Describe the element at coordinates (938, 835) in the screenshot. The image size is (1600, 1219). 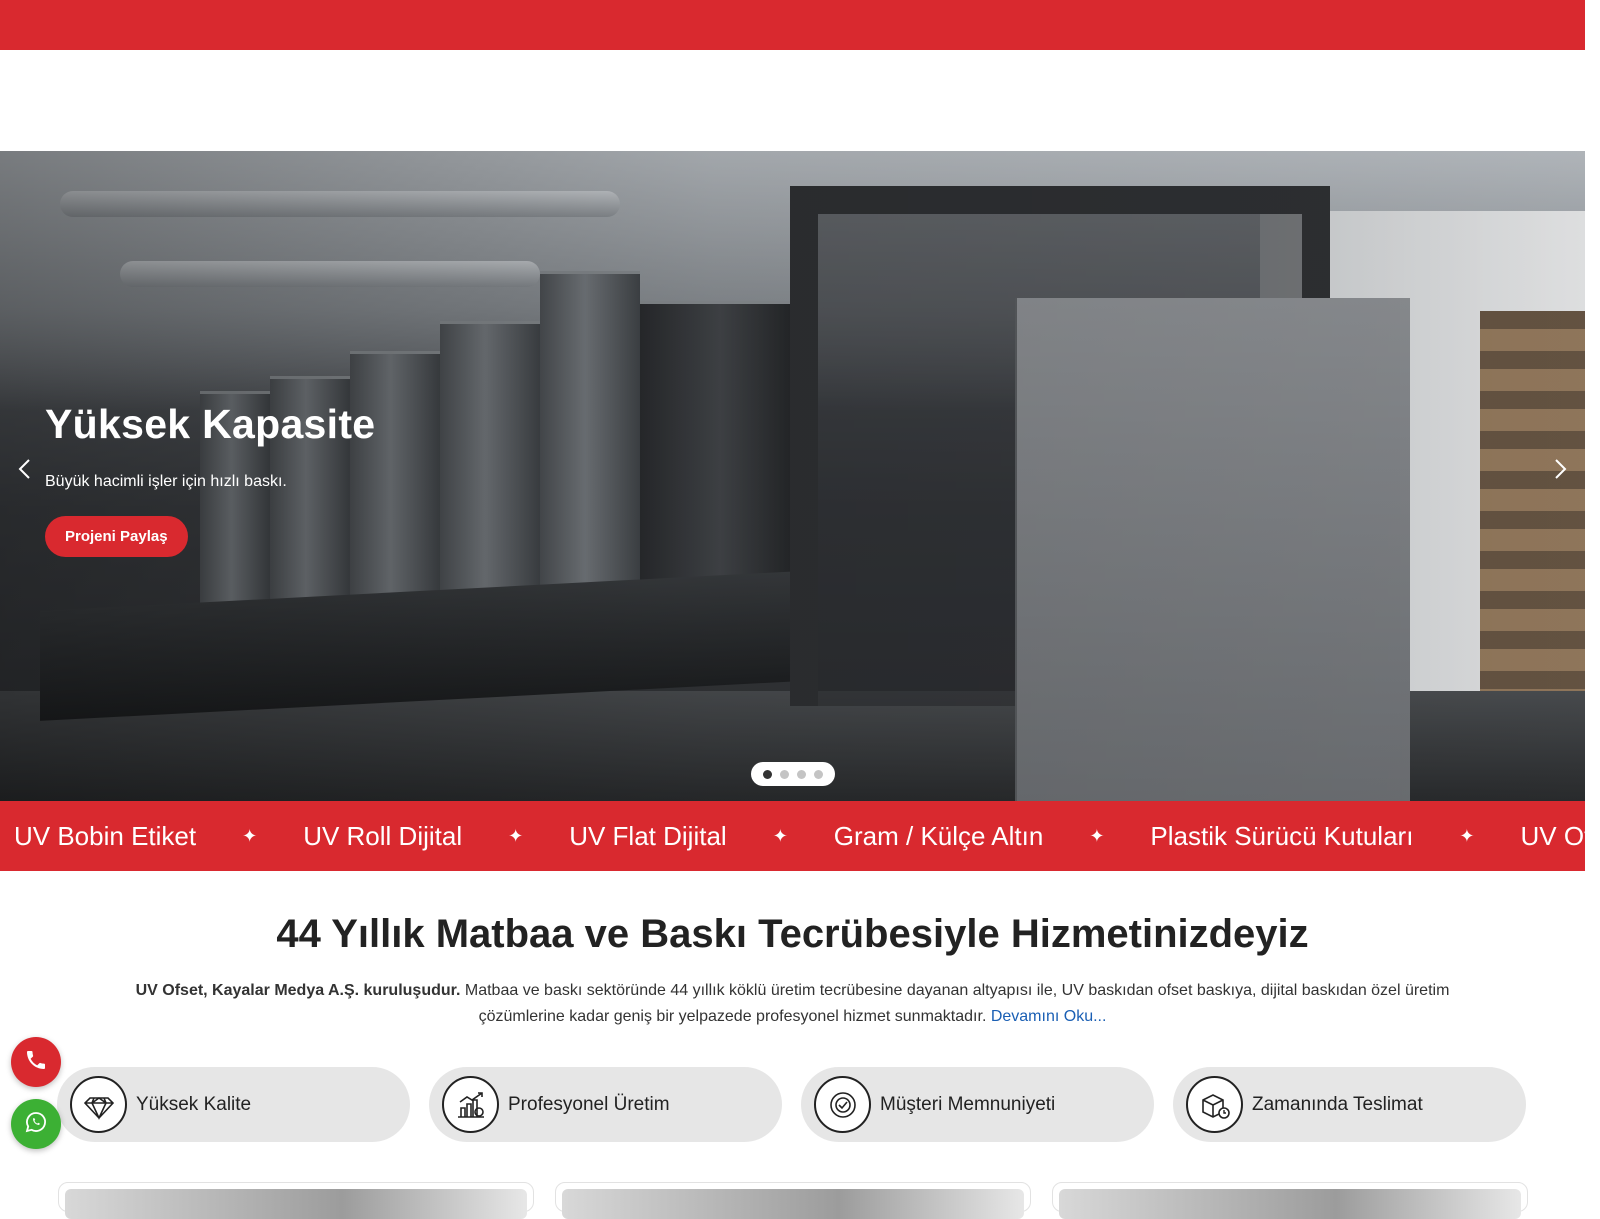
I see `ticker-item: Gram / Külçe Altın` at that location.